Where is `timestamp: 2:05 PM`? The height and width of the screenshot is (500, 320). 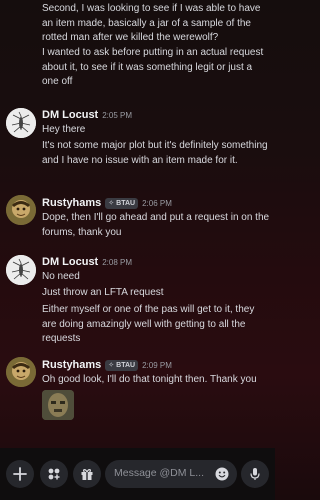 timestamp: 2:05 PM is located at coordinates (117, 115).